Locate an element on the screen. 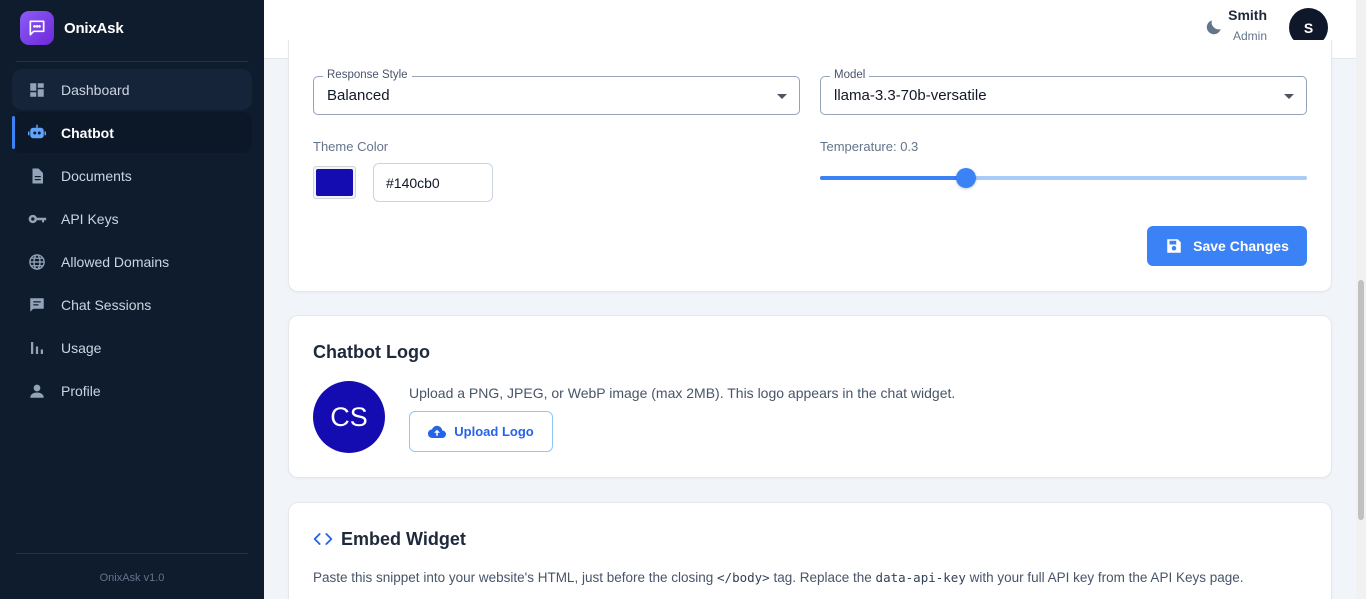  scrollbar-thumb is located at coordinates (1361, 400).